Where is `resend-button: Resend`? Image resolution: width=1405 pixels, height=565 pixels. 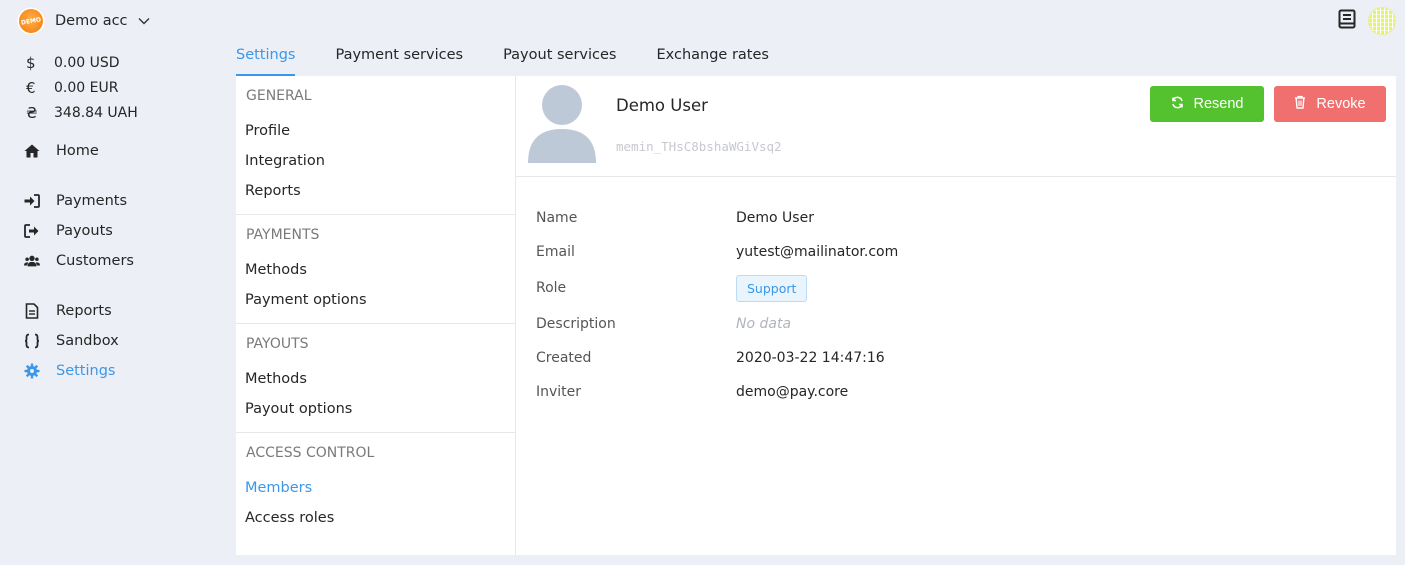 resend-button: Resend is located at coordinates (1207, 104).